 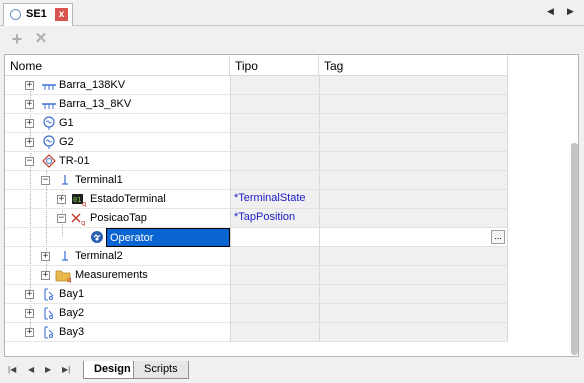 What do you see at coordinates (117, 294) in the screenshot?
I see `name-cell: + Bay1` at bounding box center [117, 294].